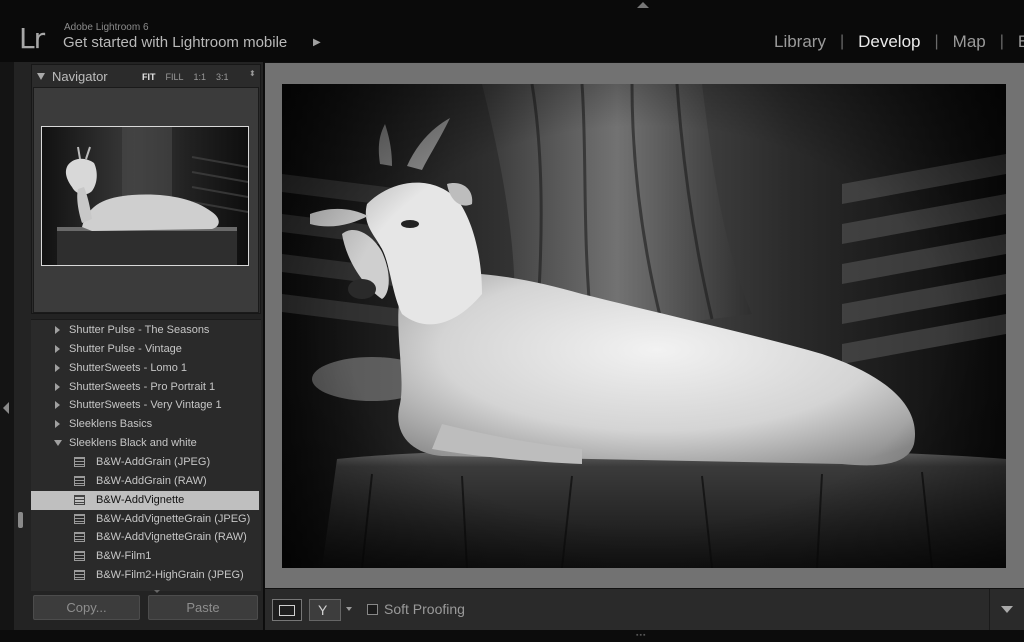  I want to click on preset-label: B&W-AddVignetteGrain (JPEG), so click(173, 518).